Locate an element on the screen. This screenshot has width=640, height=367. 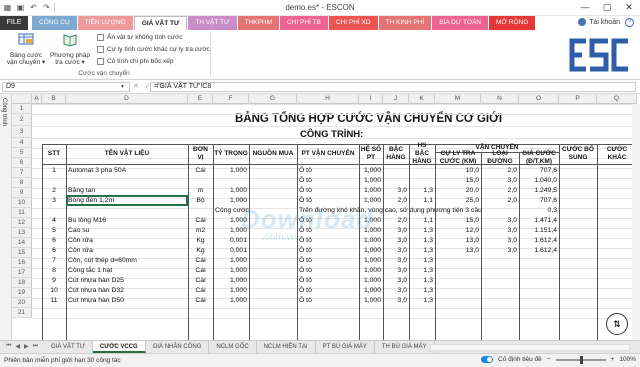
help-icon: ? is located at coordinates (629, 22).